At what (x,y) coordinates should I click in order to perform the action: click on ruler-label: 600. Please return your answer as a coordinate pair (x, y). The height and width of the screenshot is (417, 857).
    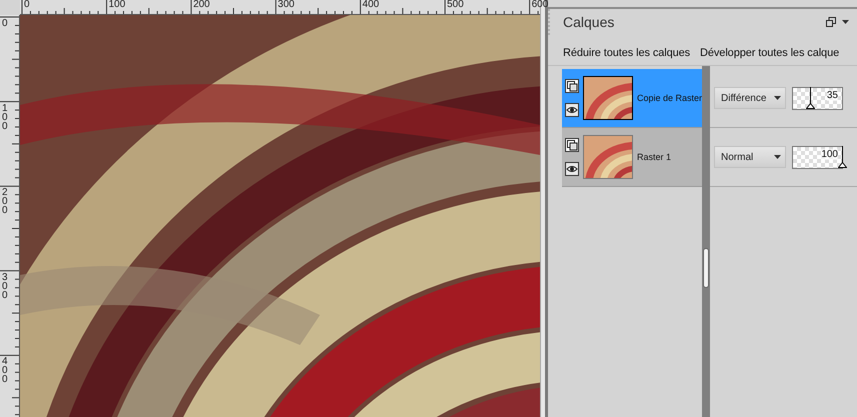
    Looking at the image, I should click on (540, 5).